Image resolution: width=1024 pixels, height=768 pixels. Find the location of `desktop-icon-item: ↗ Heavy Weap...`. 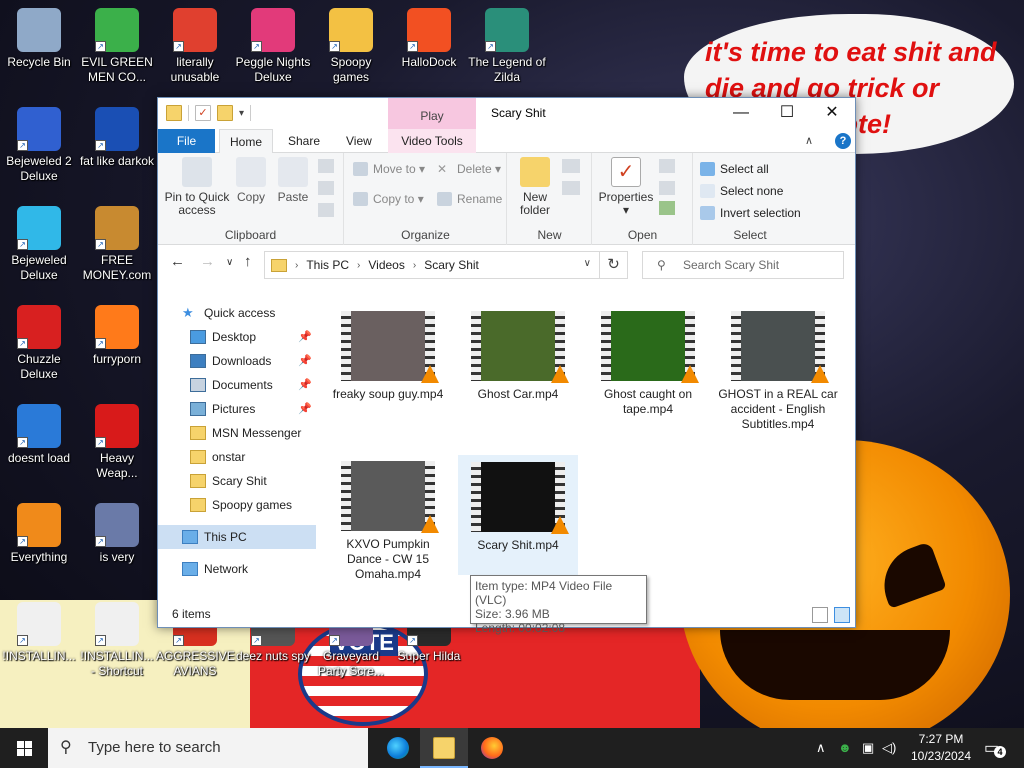

desktop-icon-item: ↗ Heavy Weap... is located at coordinates (117, 440).